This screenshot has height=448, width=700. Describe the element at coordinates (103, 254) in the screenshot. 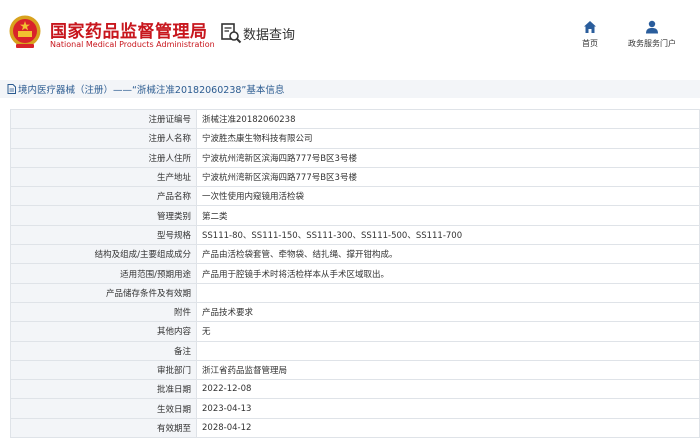

I see `row-label: 结构及组成/主要组成成分` at that location.